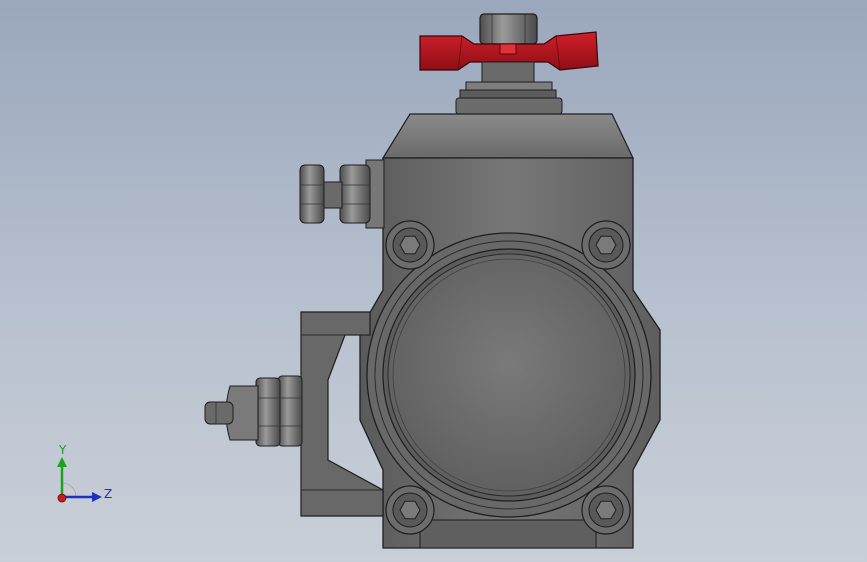 Image resolution: width=867 pixels, height=562 pixels. I want to click on origin-icon, so click(62, 498).